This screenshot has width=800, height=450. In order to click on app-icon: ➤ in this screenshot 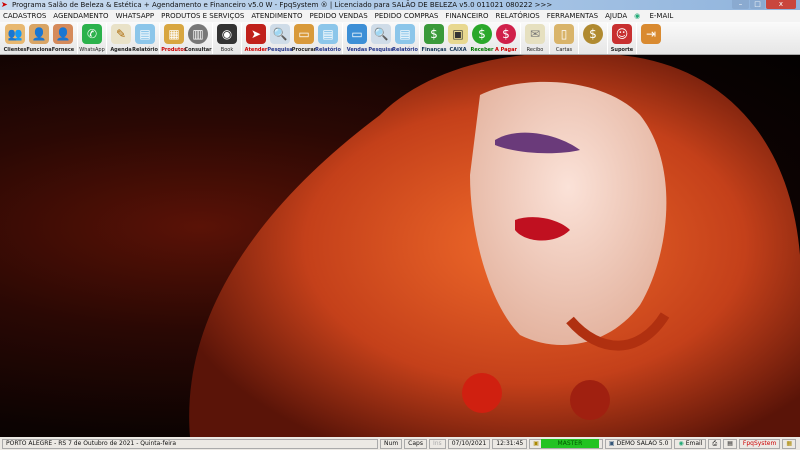, I will do `click(4, 4)`.